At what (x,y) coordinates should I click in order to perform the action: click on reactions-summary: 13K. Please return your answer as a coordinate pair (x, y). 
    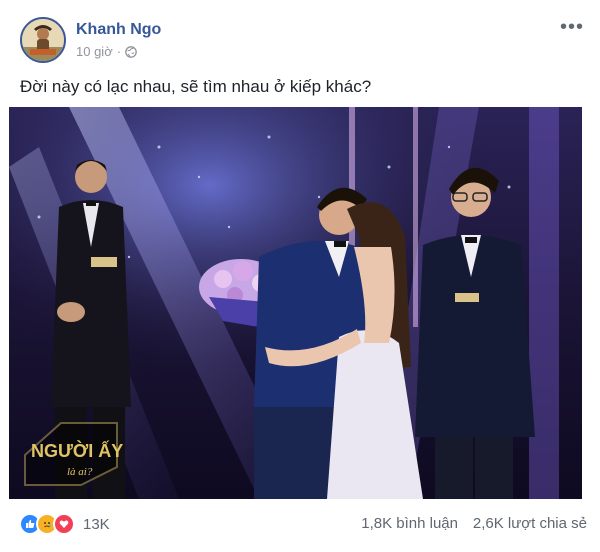
    Looking at the image, I should click on (64, 524).